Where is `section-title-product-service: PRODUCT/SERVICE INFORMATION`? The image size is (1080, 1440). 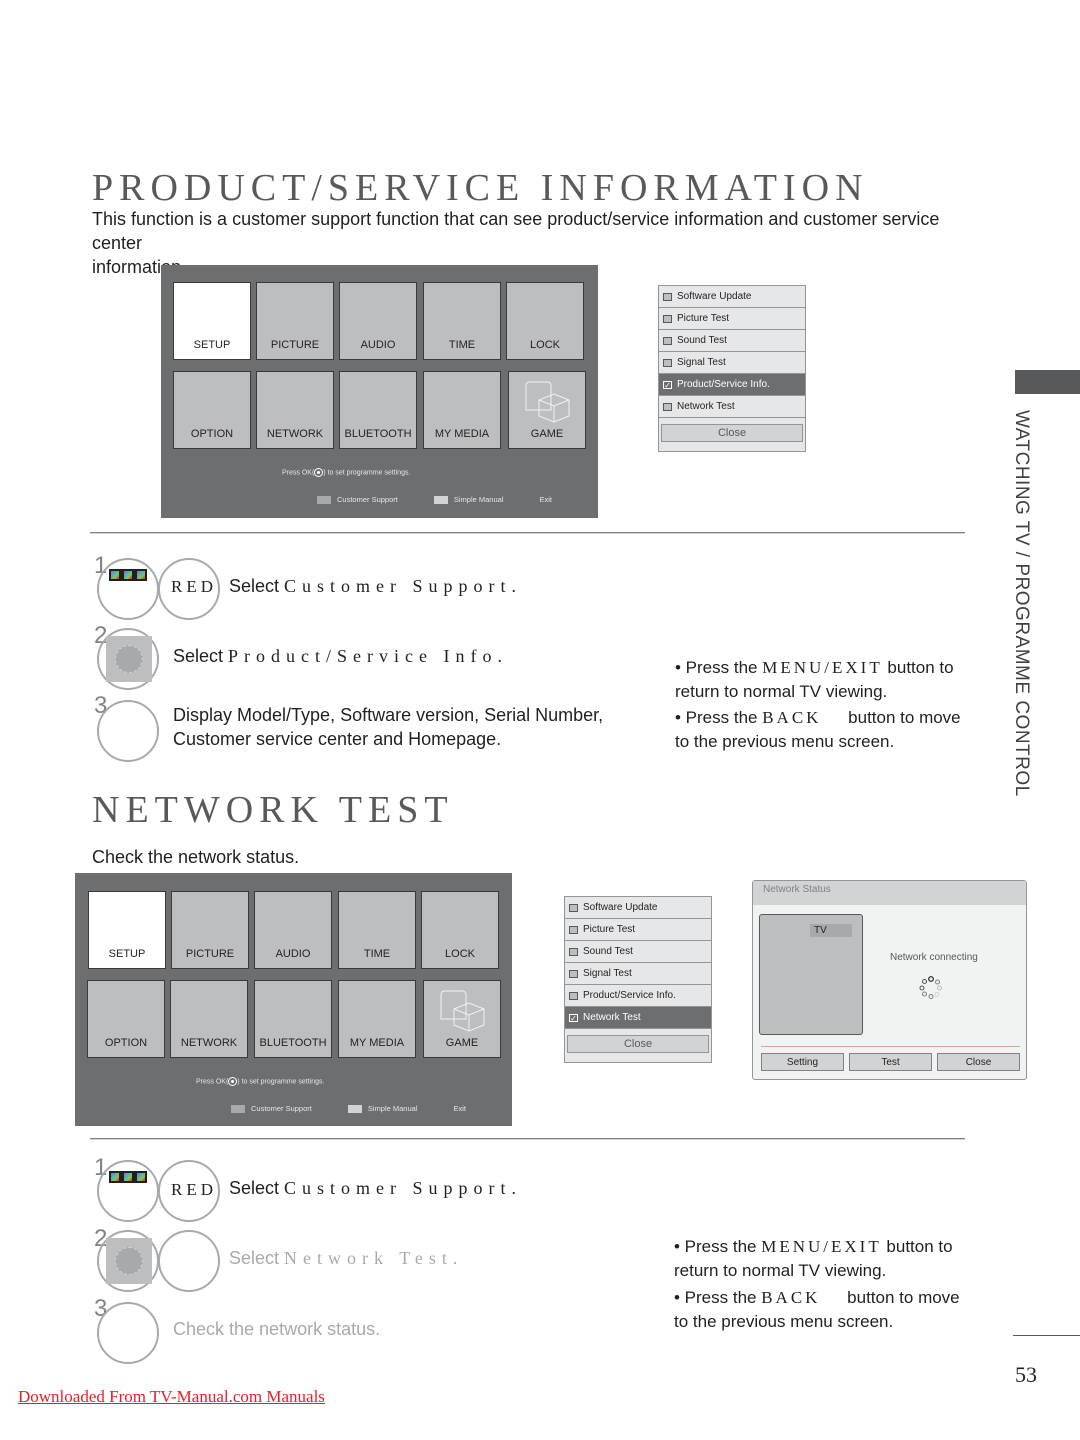 section-title-product-service: PRODUCT/SERVICE INFORMATION is located at coordinates (480, 188).